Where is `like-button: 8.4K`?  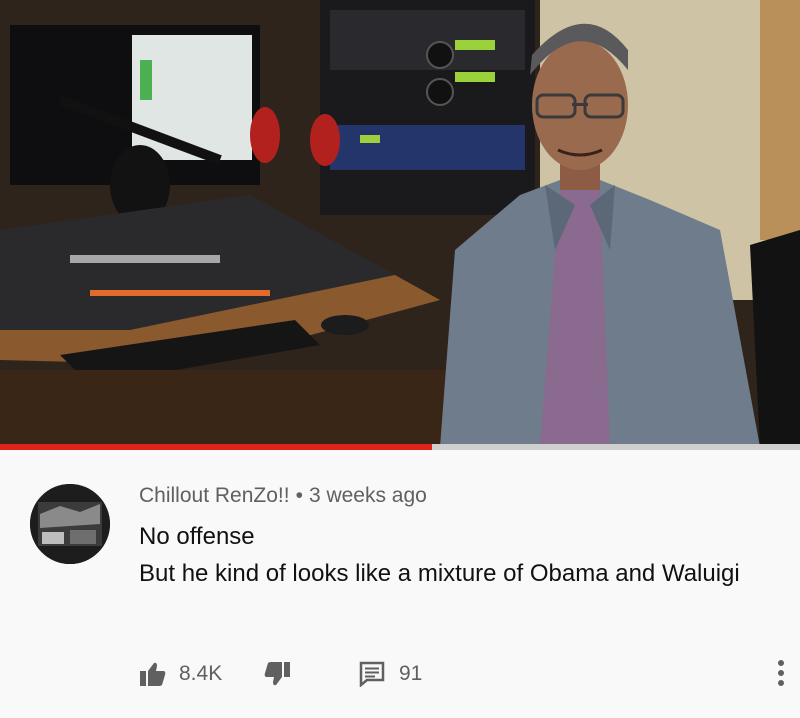
like-button: 8.4K is located at coordinates (180, 674).